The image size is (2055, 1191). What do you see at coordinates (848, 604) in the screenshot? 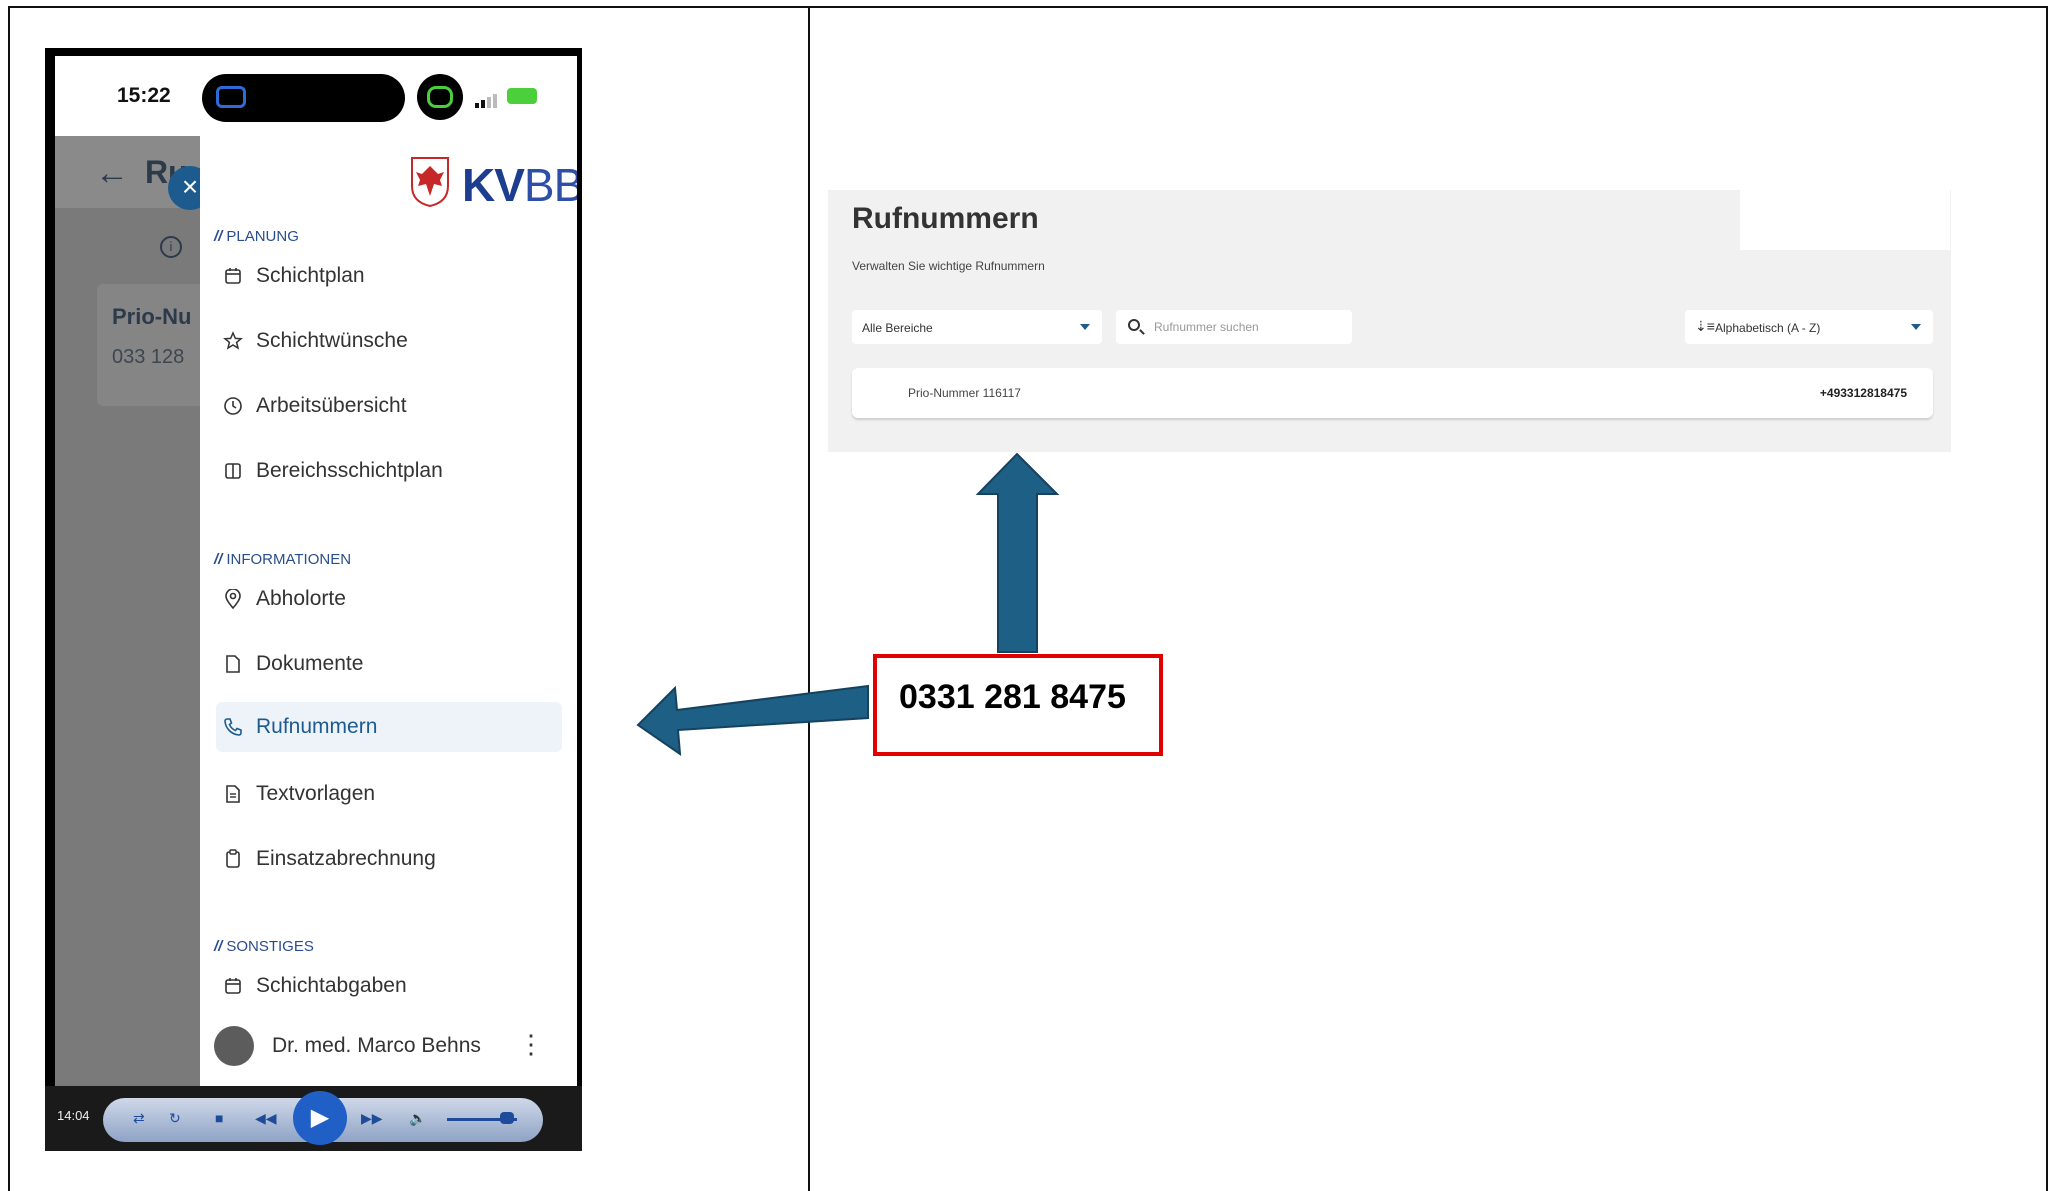
I see `annotation-arrows` at bounding box center [848, 604].